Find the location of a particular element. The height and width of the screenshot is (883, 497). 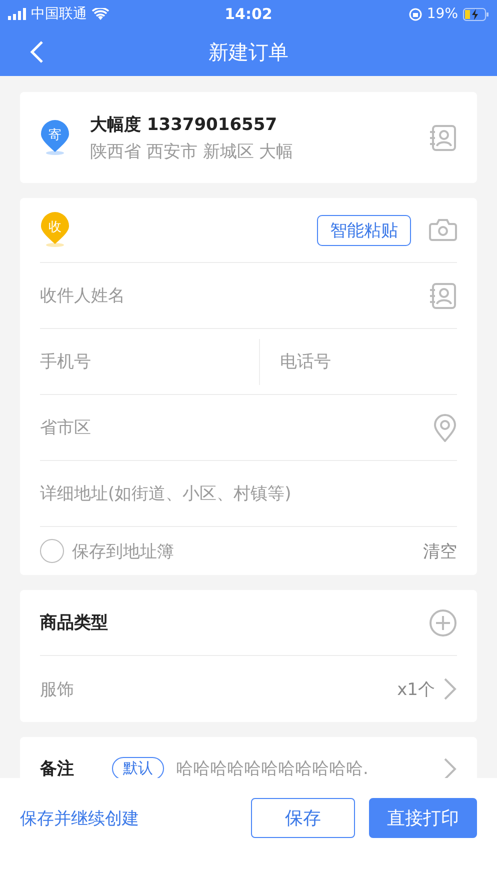

page-title: 新建订单 is located at coordinates (248, 52).